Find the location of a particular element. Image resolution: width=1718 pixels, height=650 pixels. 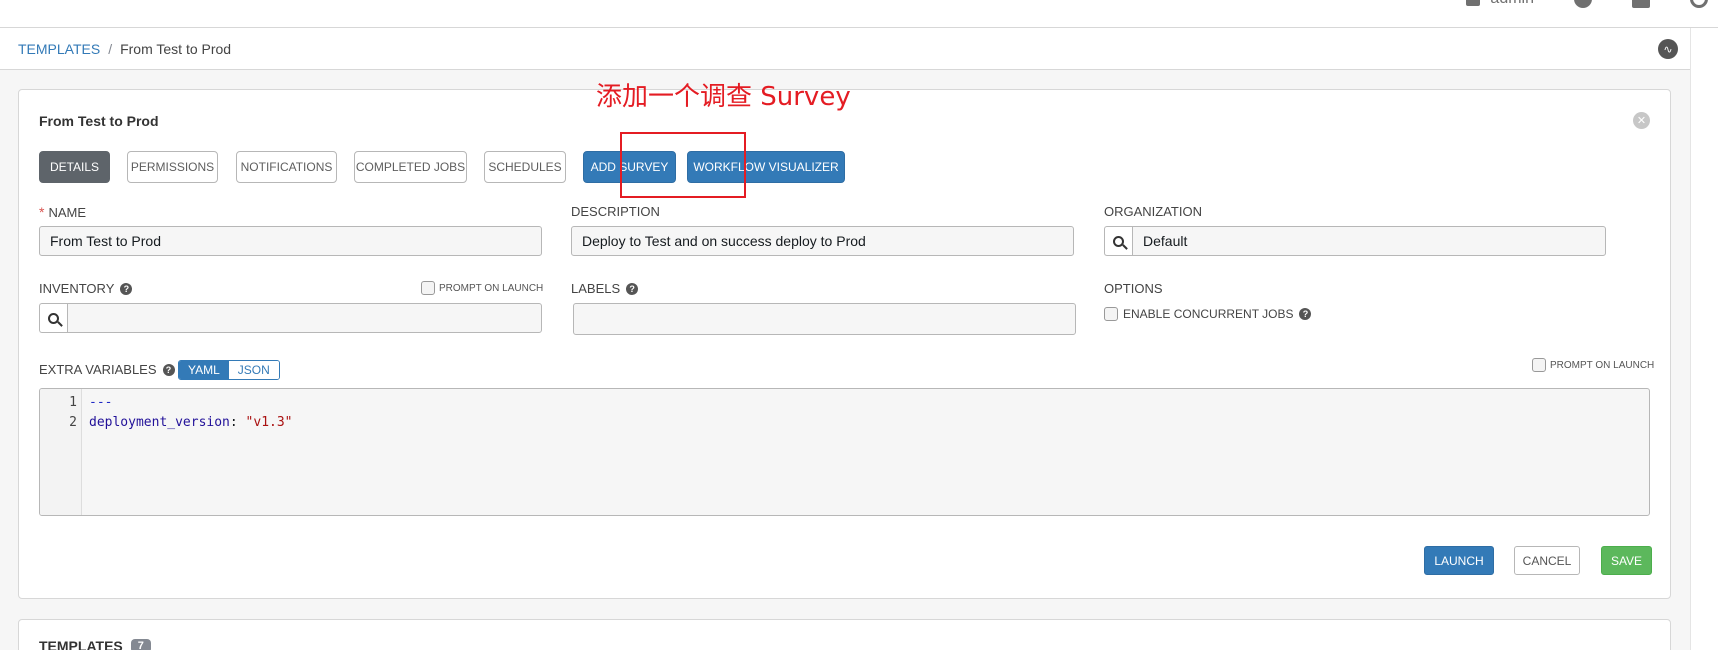

editor-gutter: 1 2 is located at coordinates (61, 452).